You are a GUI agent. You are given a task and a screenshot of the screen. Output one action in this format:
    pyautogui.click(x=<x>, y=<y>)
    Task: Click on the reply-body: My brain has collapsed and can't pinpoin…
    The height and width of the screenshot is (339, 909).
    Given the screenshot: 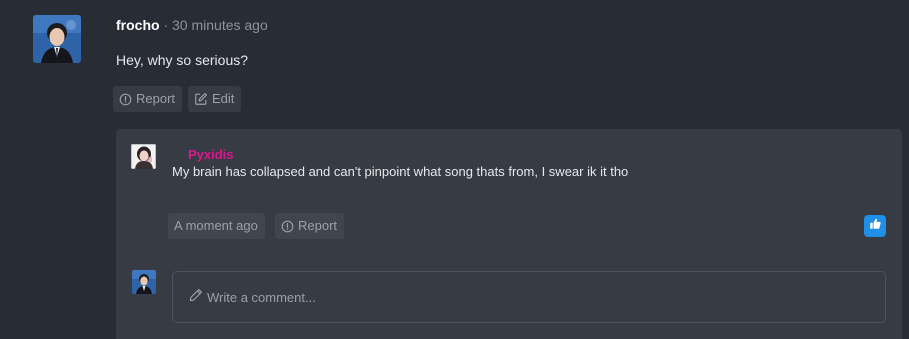 What is the action you would take?
    pyautogui.click(x=400, y=171)
    